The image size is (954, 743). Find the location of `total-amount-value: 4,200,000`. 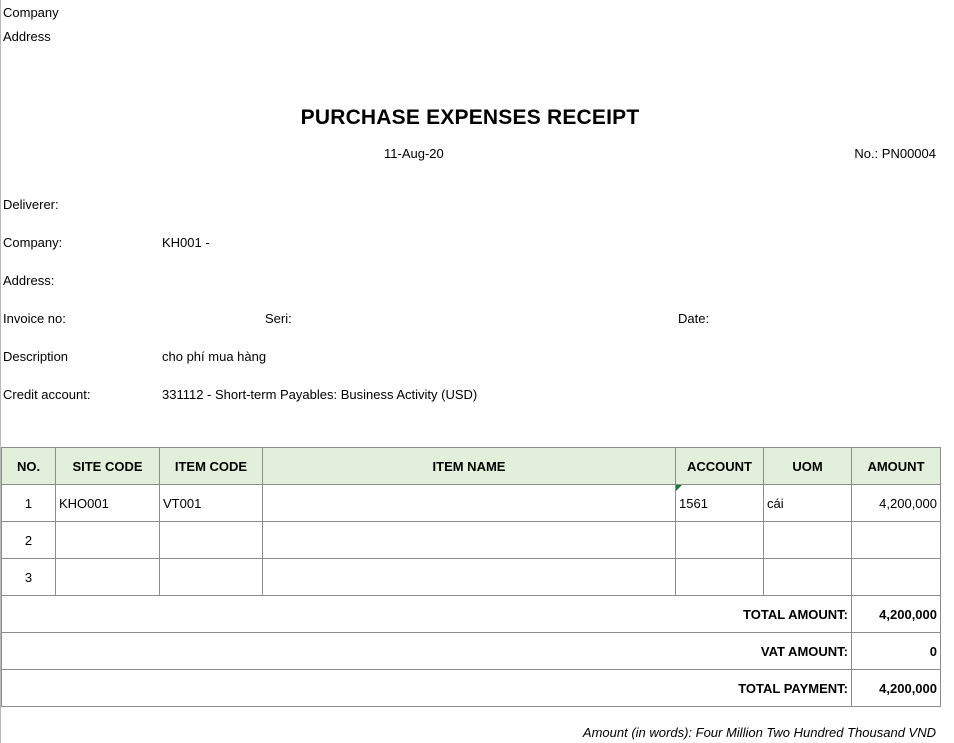

total-amount-value: 4,200,000 is located at coordinates (896, 614).